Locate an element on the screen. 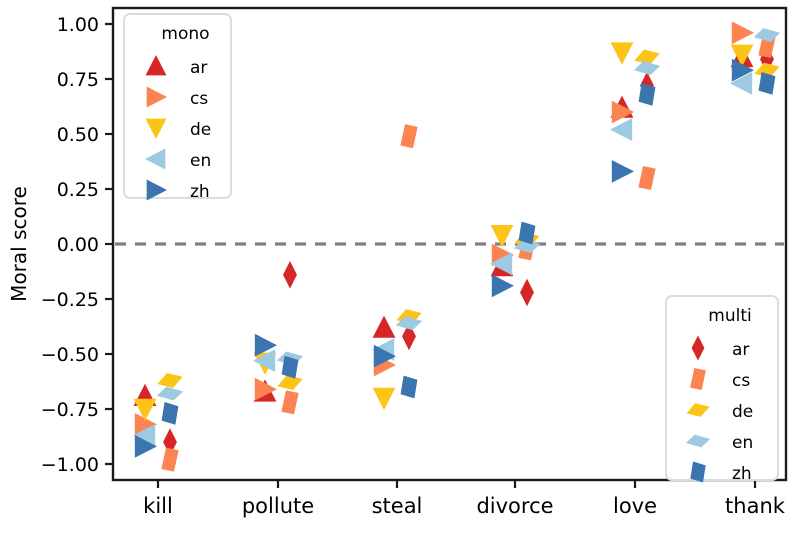  legend-label-mono-zh: zh is located at coordinates (200, 192).